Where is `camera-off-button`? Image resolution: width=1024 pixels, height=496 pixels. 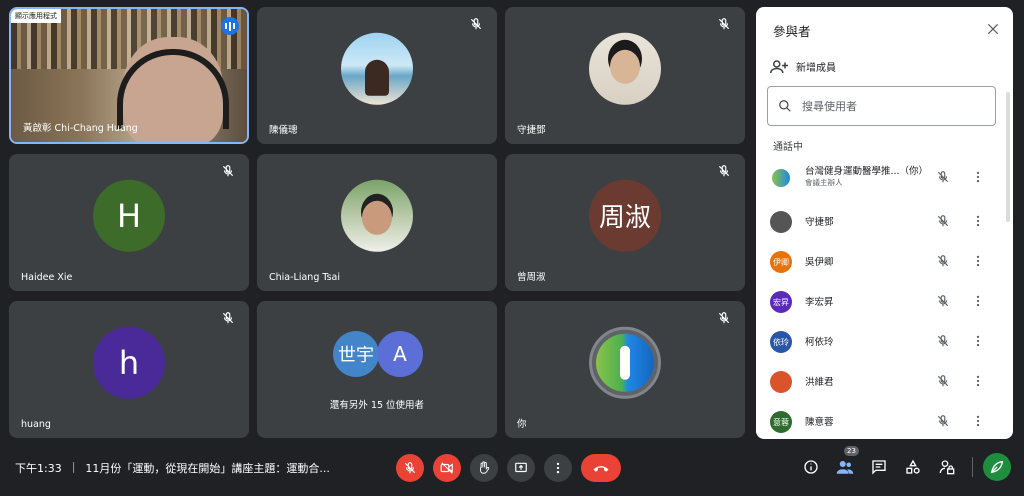 camera-off-button is located at coordinates (447, 468).